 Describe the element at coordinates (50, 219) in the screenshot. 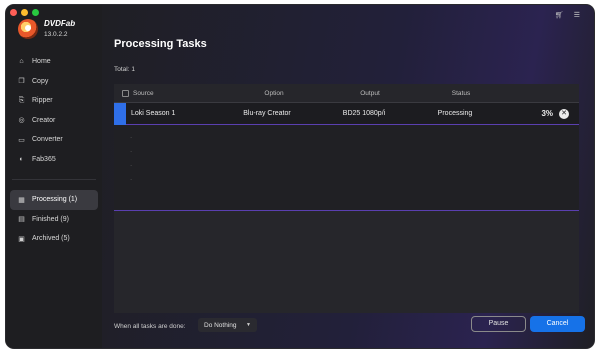

I see `sidebar-item-label: Finished (9)` at that location.